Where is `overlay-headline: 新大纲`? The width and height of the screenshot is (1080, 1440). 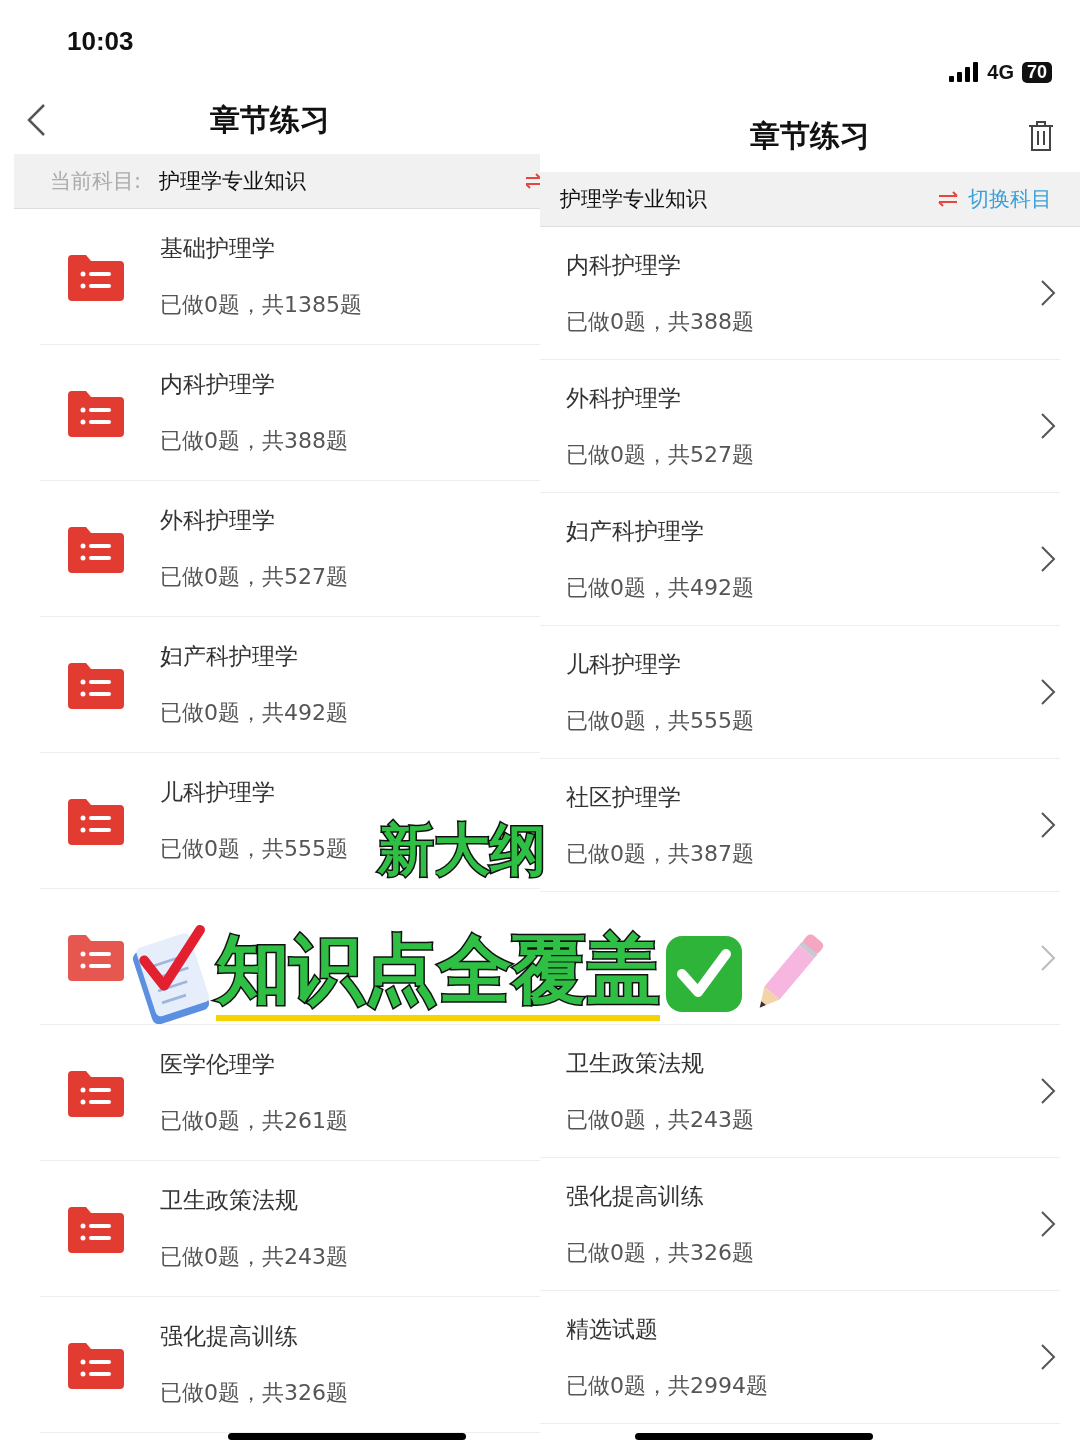
overlay-headline: 新大纲 is located at coordinates (462, 850).